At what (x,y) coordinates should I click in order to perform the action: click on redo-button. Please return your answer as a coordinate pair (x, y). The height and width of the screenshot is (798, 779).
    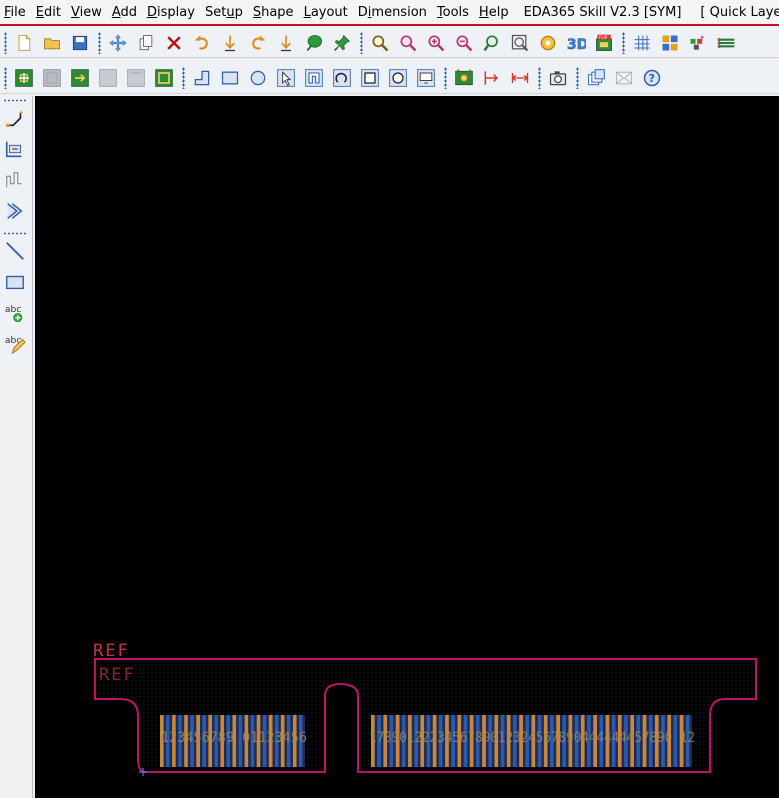
    Looking at the image, I should click on (258, 43).